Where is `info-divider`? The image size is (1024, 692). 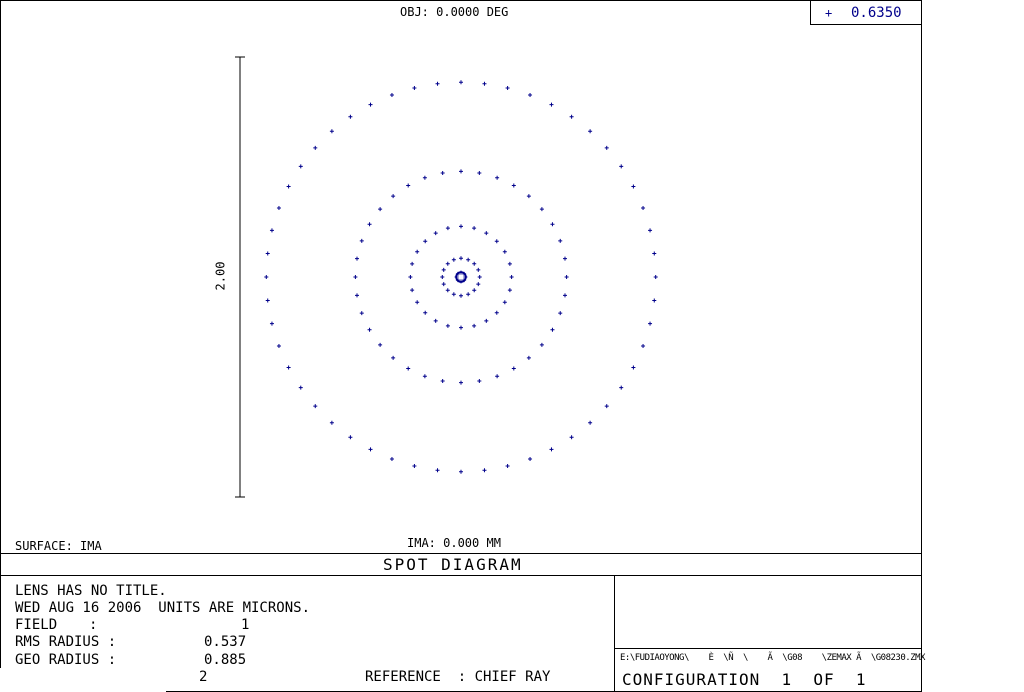 info-divider is located at coordinates (614, 633).